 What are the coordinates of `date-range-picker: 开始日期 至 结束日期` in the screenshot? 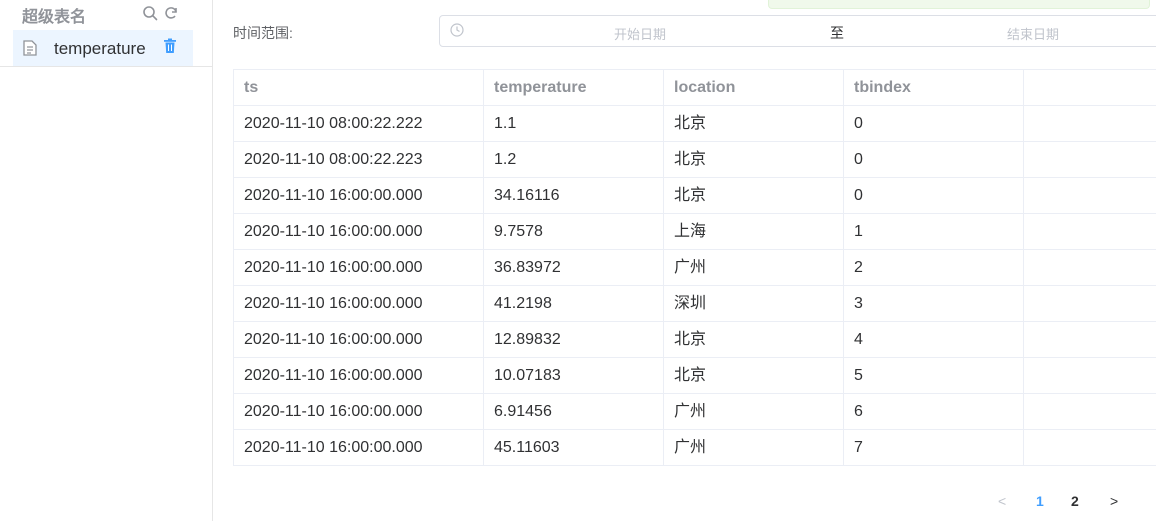 It's located at (797, 31).